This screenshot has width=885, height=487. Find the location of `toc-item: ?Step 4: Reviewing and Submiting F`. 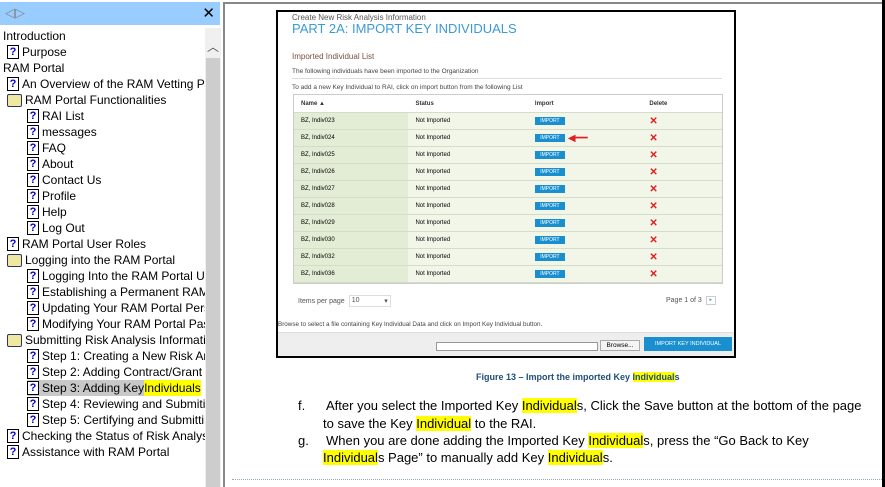

toc-item: ?Step 4: Reviewing and Submiting F is located at coordinates (116, 404).